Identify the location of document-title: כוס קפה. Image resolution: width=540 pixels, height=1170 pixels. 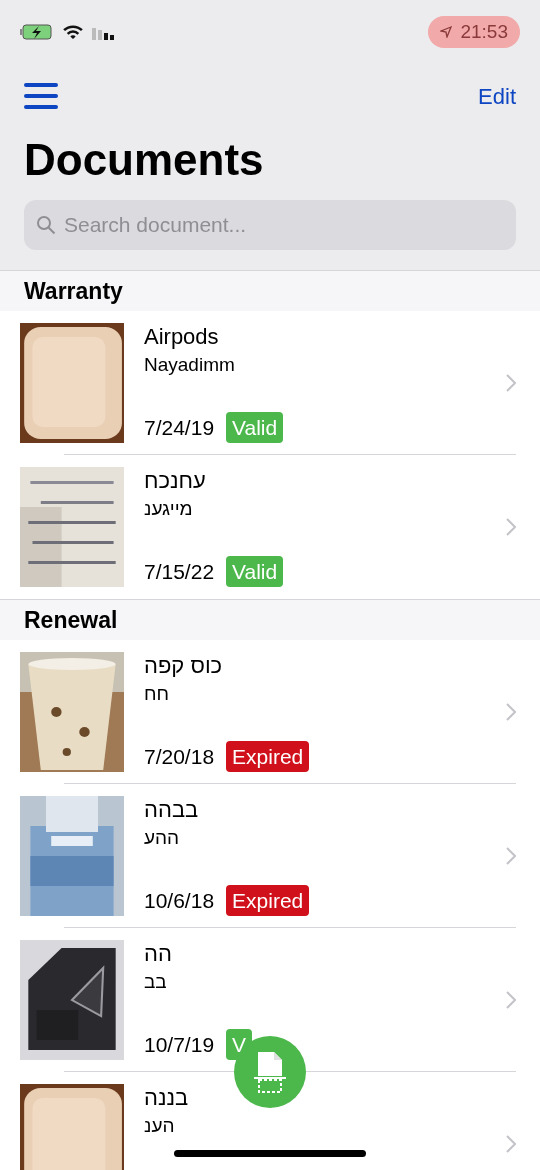
(184, 666).